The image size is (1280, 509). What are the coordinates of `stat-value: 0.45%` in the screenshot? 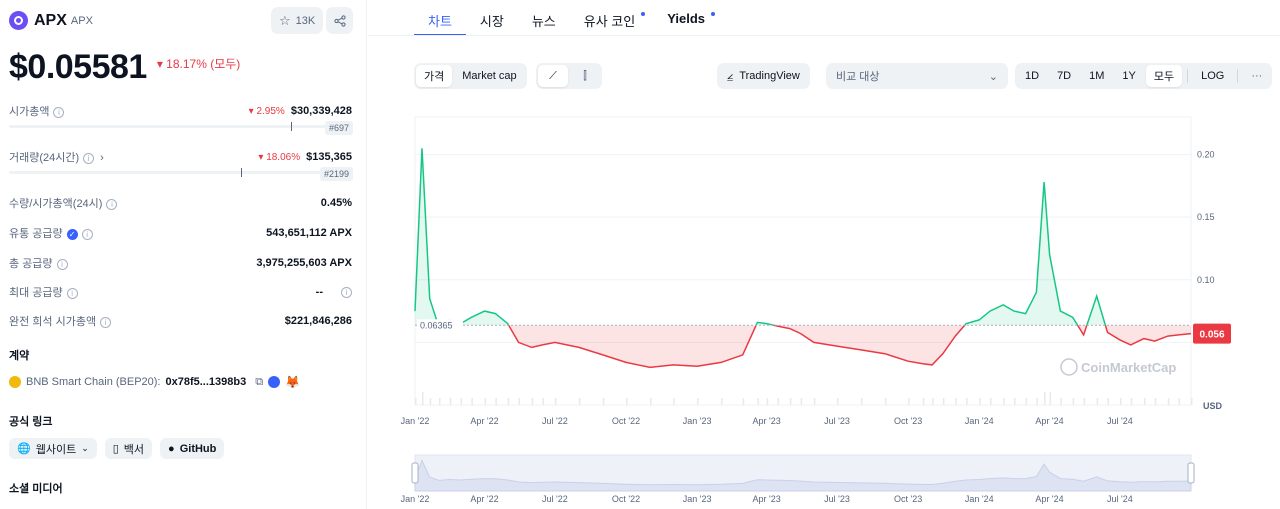 It's located at (336, 203).